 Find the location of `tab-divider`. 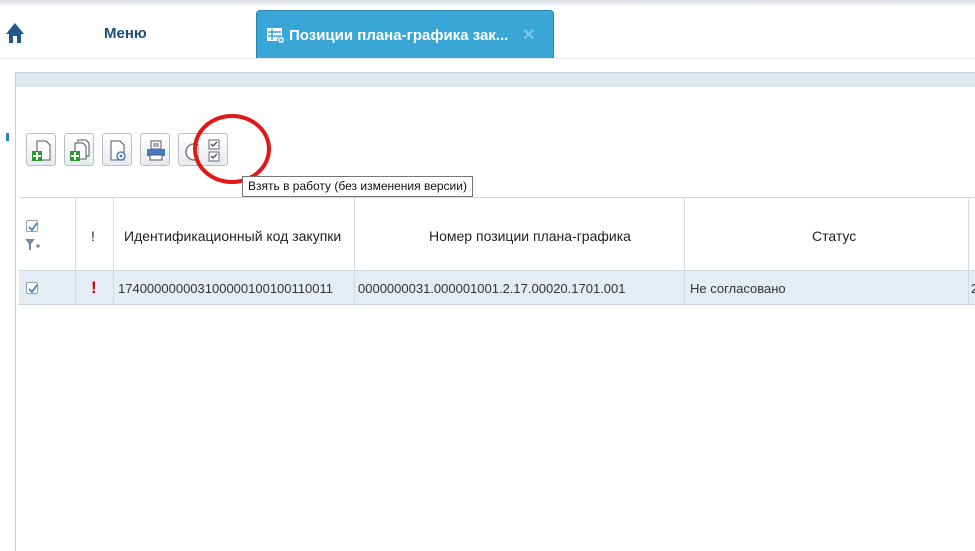

tab-divider is located at coordinates (487, 58).